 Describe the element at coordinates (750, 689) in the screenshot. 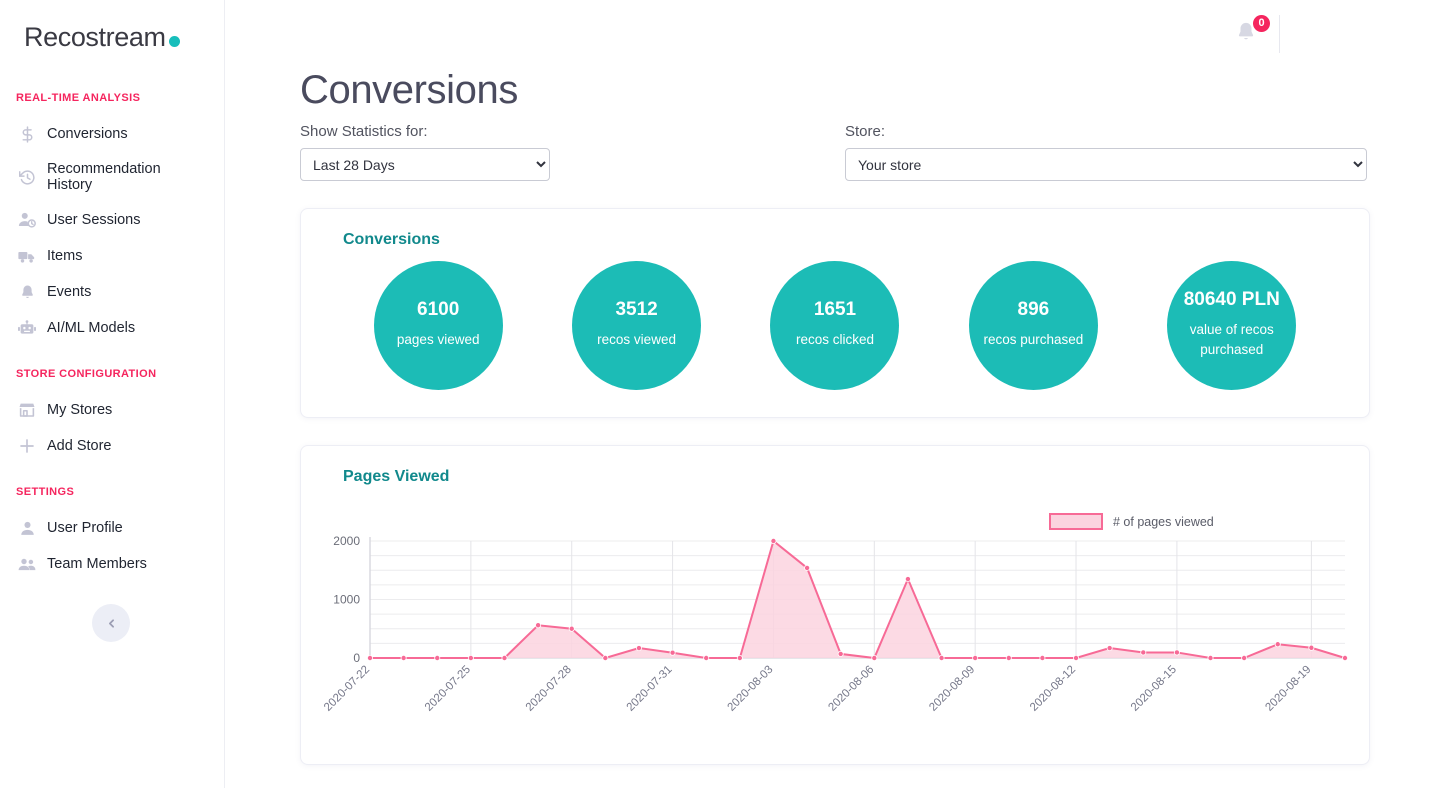

I see `x-axis-tick-label: 2020-08-03` at that location.